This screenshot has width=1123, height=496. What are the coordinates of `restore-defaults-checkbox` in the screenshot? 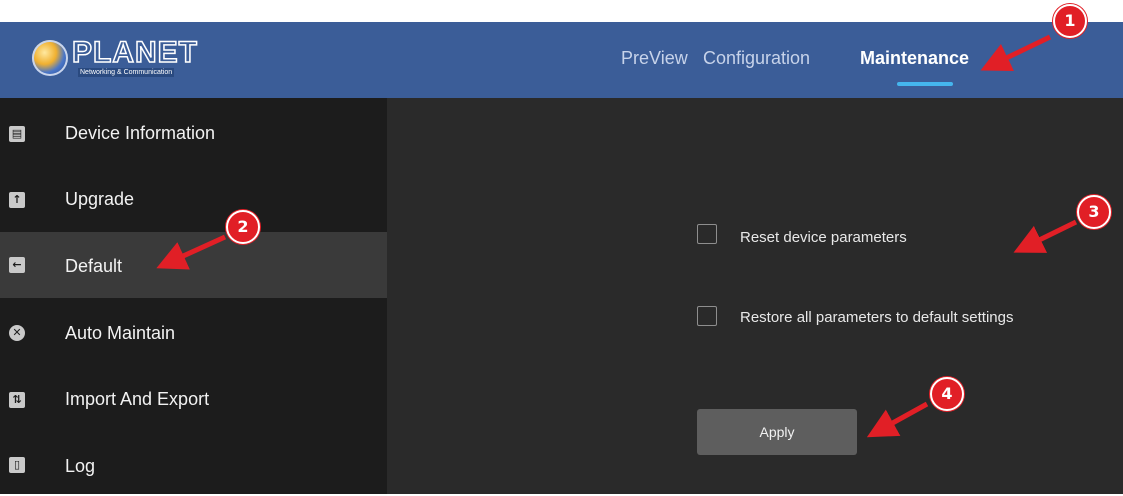 It's located at (707, 316).